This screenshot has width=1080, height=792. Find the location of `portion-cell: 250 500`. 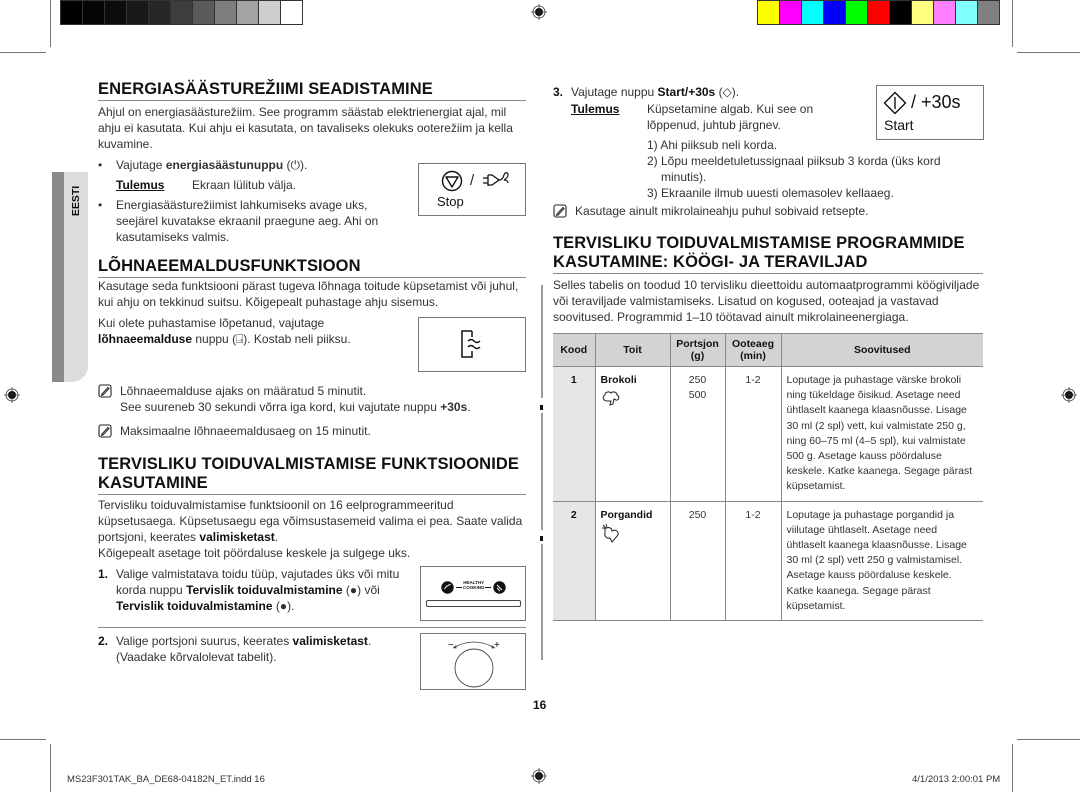

portion-cell: 250 500 is located at coordinates (697, 434).